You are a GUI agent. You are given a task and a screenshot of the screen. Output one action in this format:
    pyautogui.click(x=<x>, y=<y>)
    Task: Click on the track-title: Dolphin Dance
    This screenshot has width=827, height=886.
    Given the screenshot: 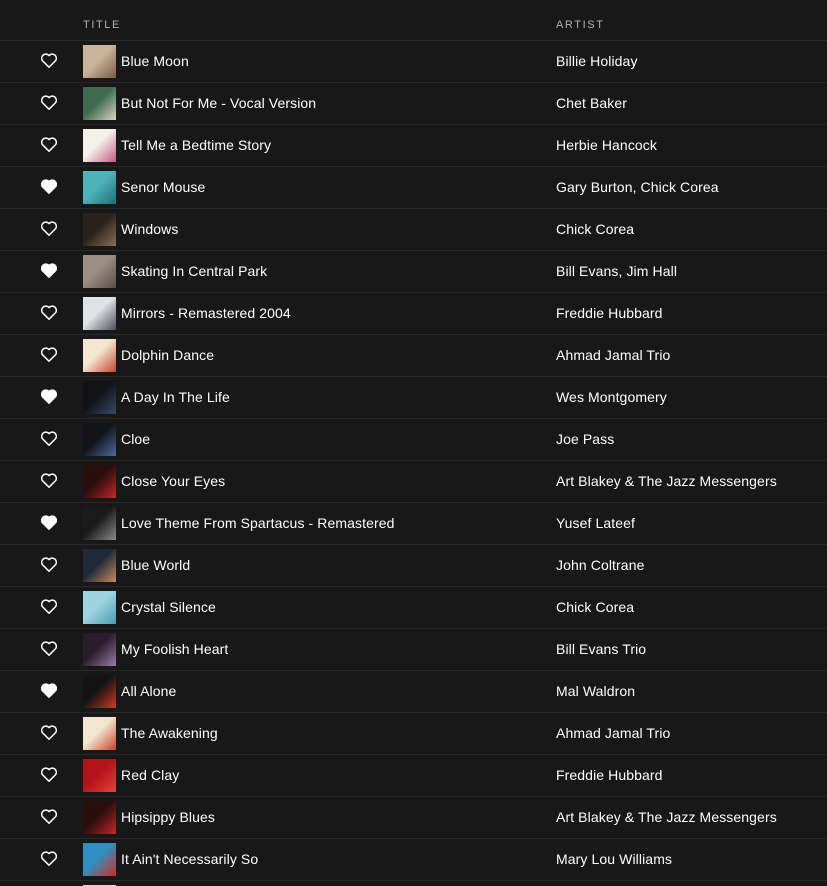 What is the action you would take?
    pyautogui.click(x=167, y=355)
    